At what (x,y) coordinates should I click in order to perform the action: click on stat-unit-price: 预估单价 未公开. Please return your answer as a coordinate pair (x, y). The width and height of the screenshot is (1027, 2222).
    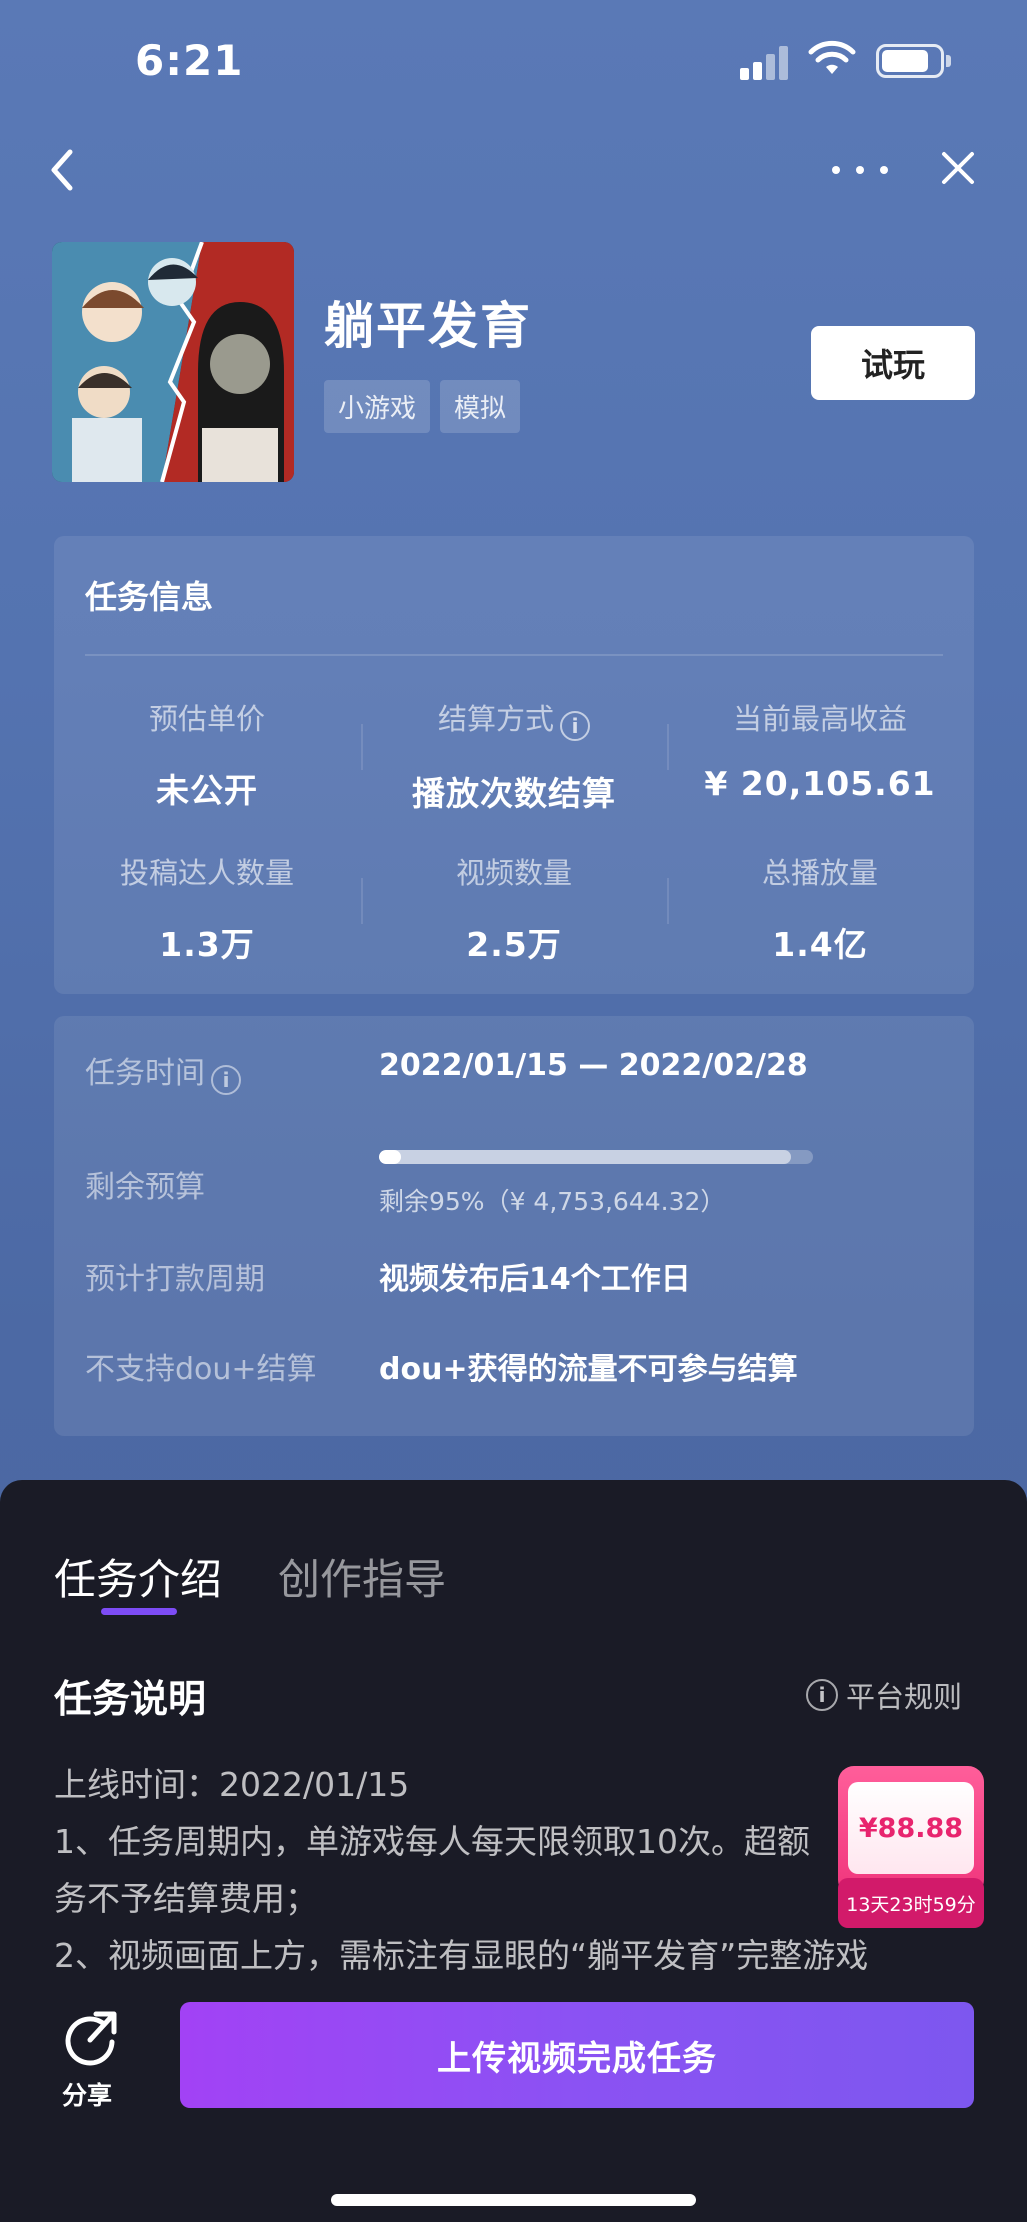
    Looking at the image, I should click on (207, 754).